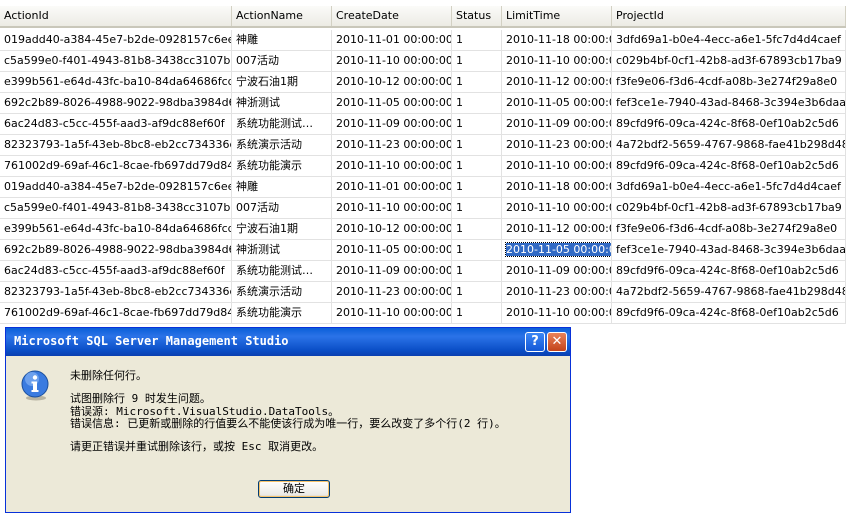 The height and width of the screenshot is (520, 846). Describe the element at coordinates (557, 16) in the screenshot. I see `column-header-limit-time: LimitTime` at that location.